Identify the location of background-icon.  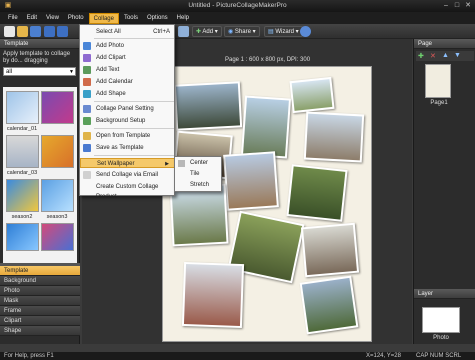
(87, 121).